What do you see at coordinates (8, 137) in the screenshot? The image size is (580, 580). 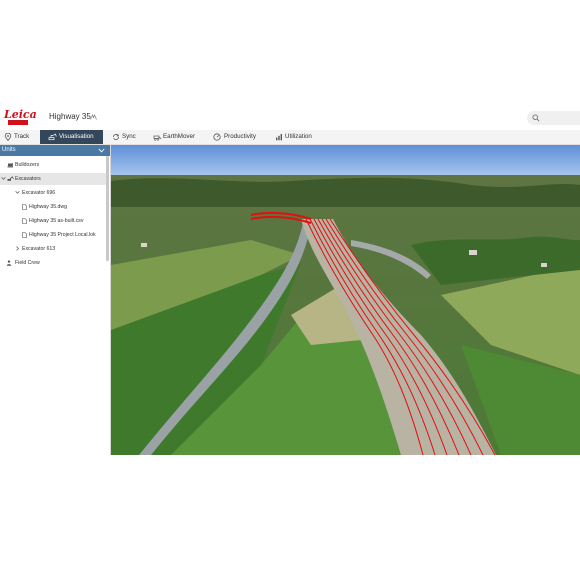 I see `location-pin-icon` at bounding box center [8, 137].